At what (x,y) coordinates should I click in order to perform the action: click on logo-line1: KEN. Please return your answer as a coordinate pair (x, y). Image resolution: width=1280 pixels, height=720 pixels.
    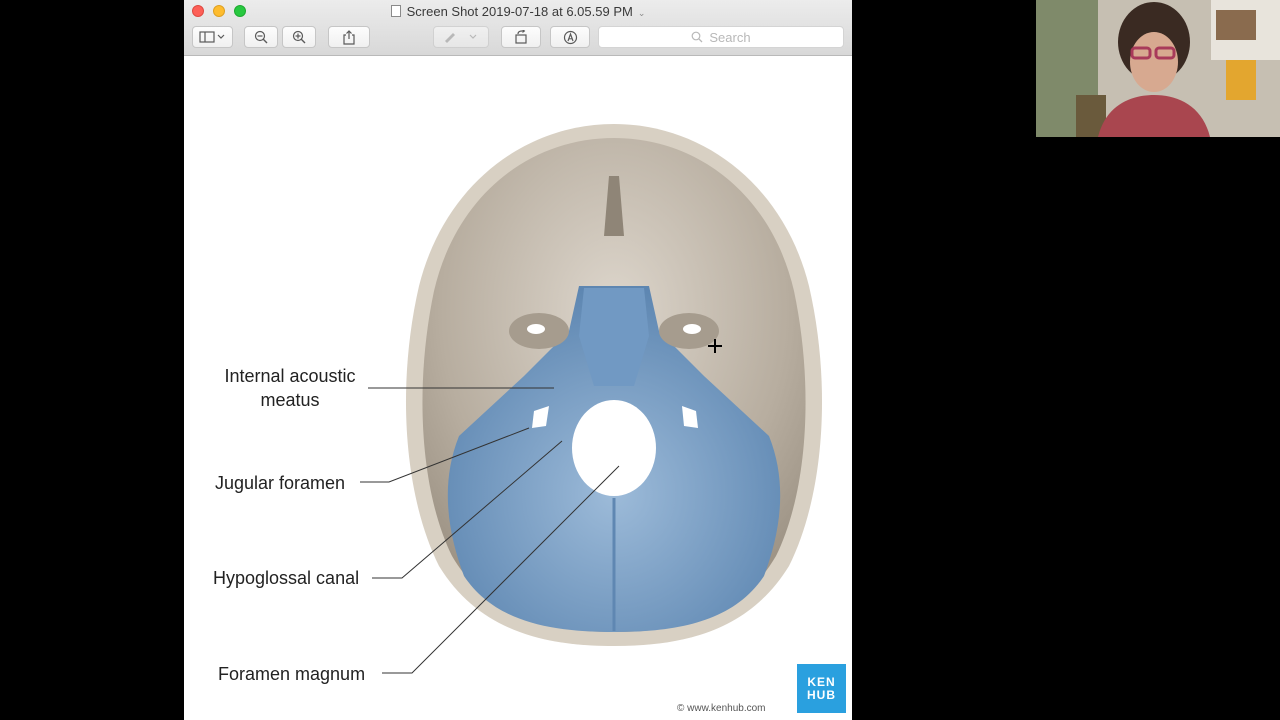
    Looking at the image, I should click on (821, 681).